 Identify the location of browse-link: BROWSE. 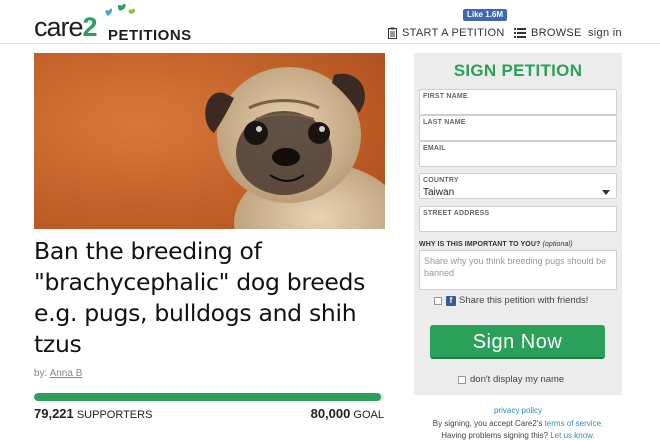
(548, 33).